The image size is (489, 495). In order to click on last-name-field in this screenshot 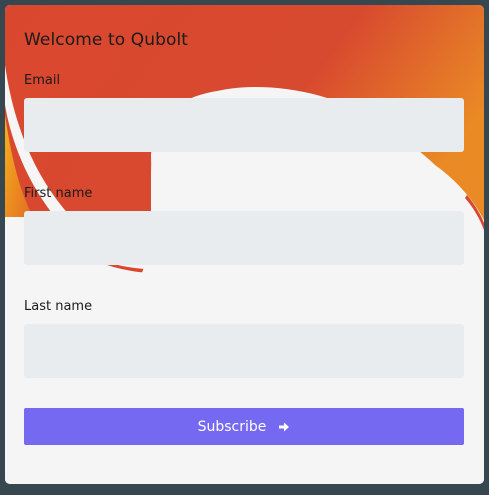, I will do `click(244, 351)`.